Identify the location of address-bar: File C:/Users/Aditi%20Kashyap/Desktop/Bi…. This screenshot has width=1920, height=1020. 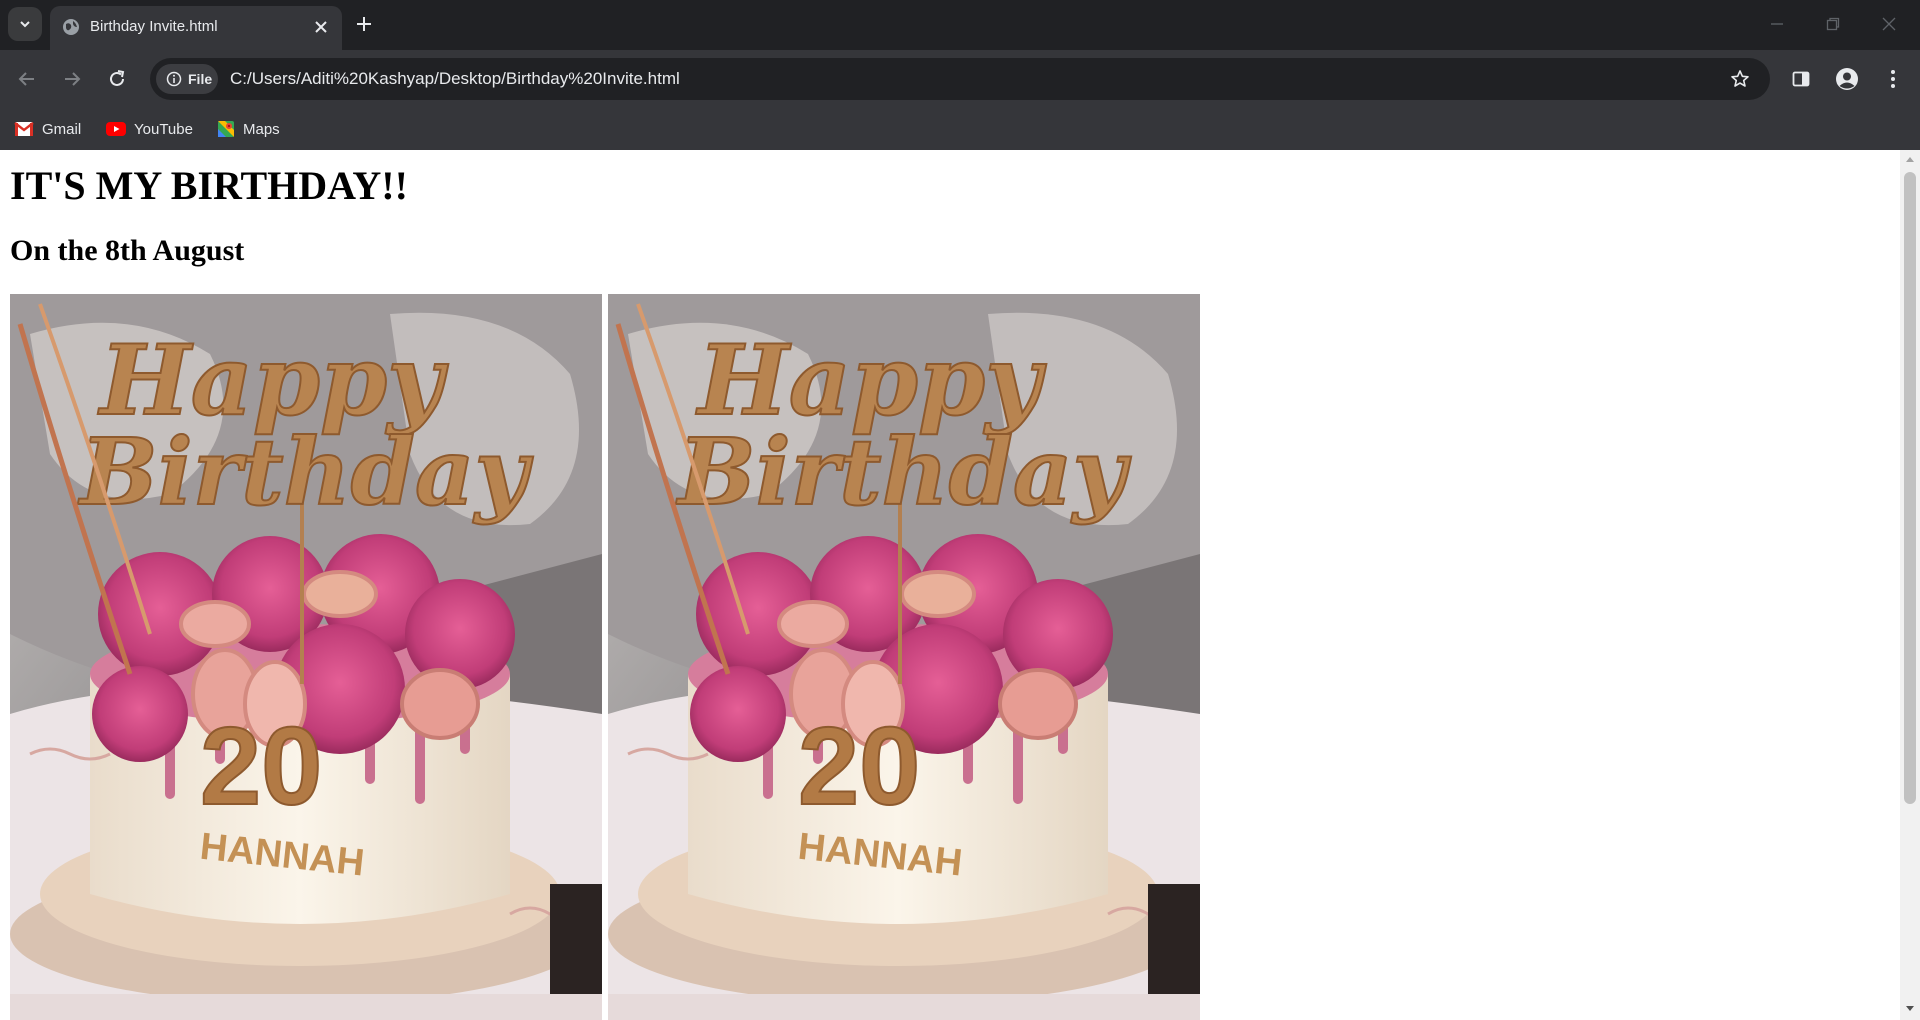
(960, 79).